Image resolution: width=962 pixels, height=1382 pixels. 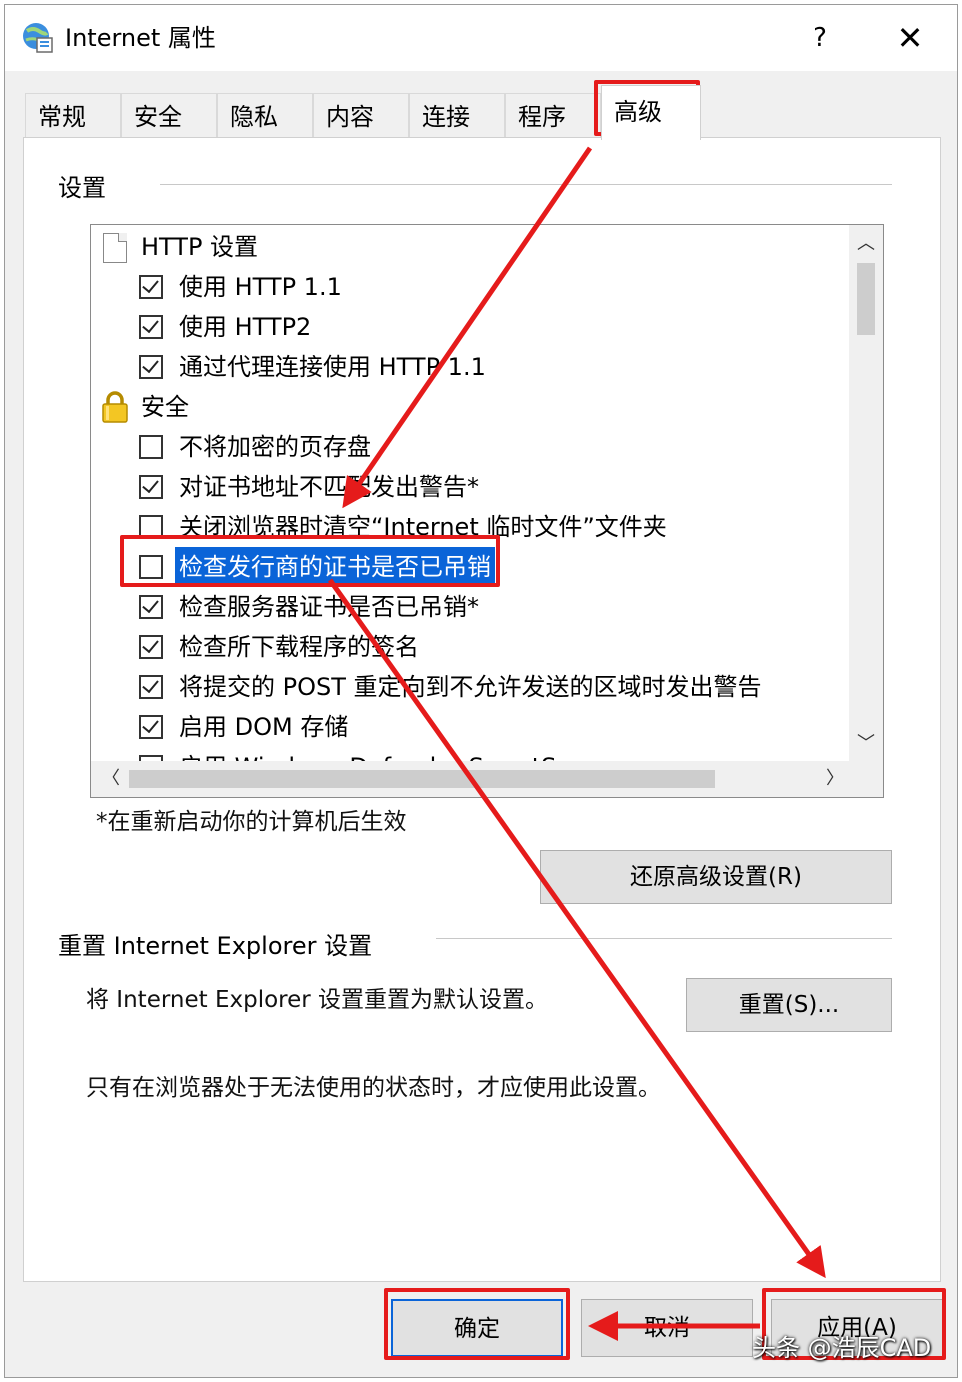 What do you see at coordinates (842, 1348) in the screenshot?
I see `watermark: 头条 @浩辰CAD` at bounding box center [842, 1348].